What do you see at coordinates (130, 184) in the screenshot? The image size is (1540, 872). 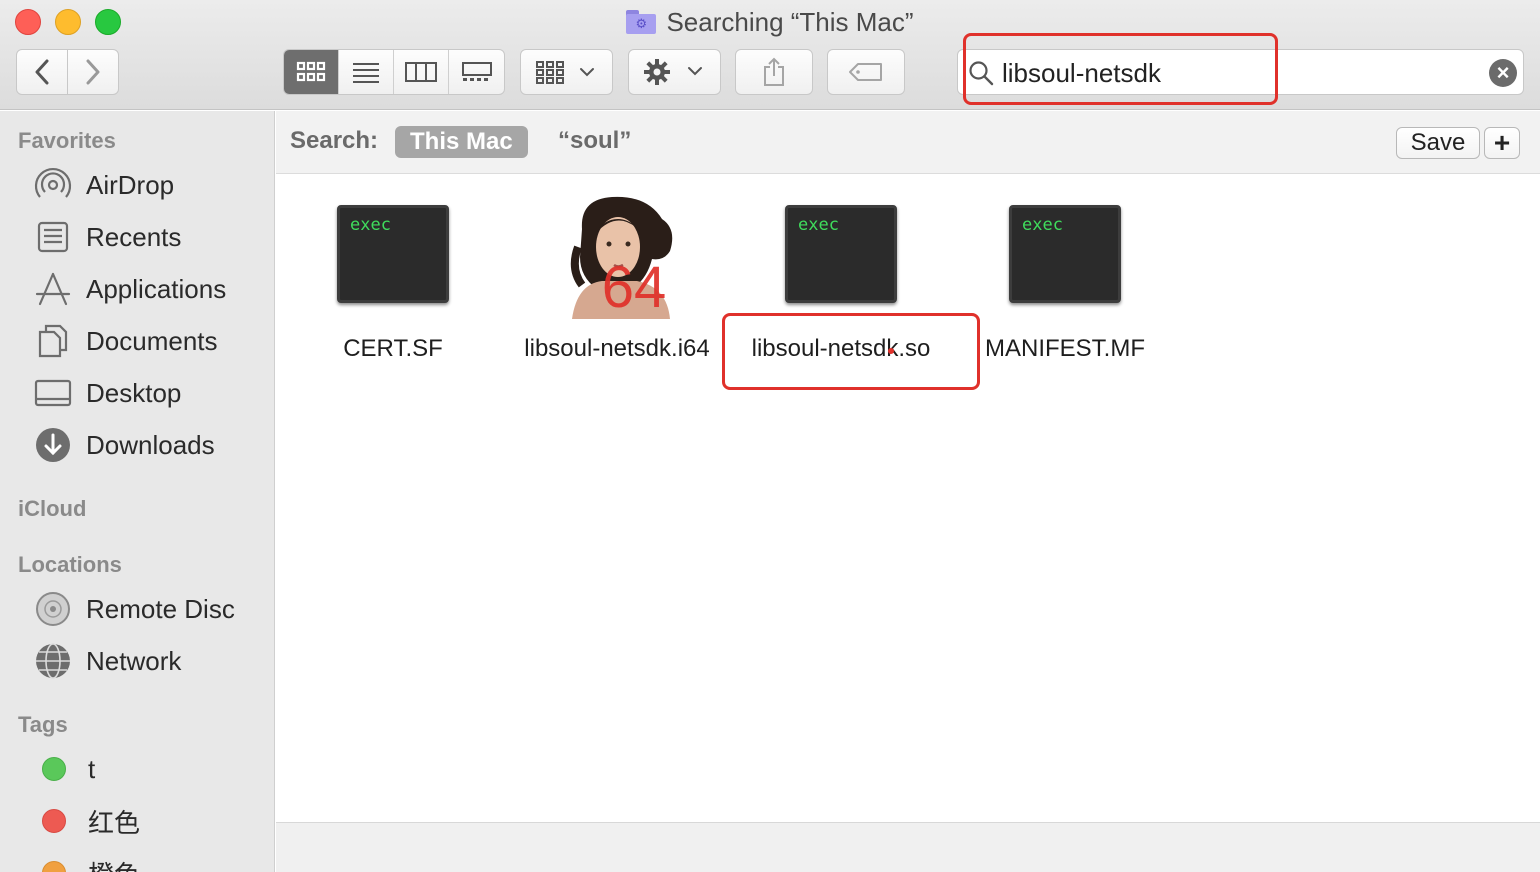 I see `sidebar-item-label: AirDrop` at bounding box center [130, 184].